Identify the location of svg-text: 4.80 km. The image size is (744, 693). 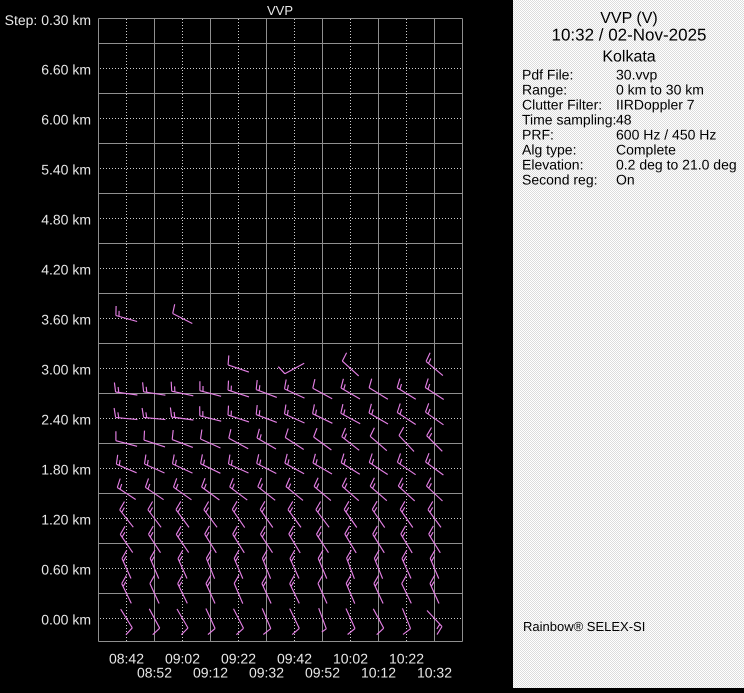
(66, 220).